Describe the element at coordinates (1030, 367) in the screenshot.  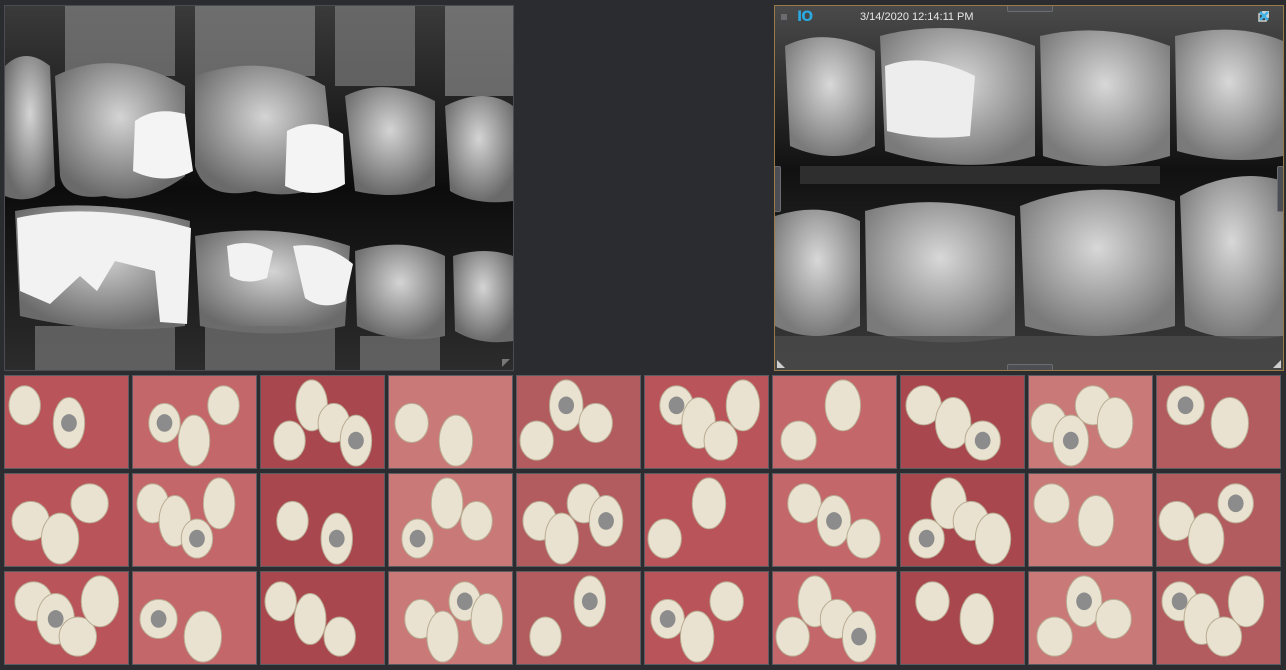
I see `resize-handle-bottom` at that location.